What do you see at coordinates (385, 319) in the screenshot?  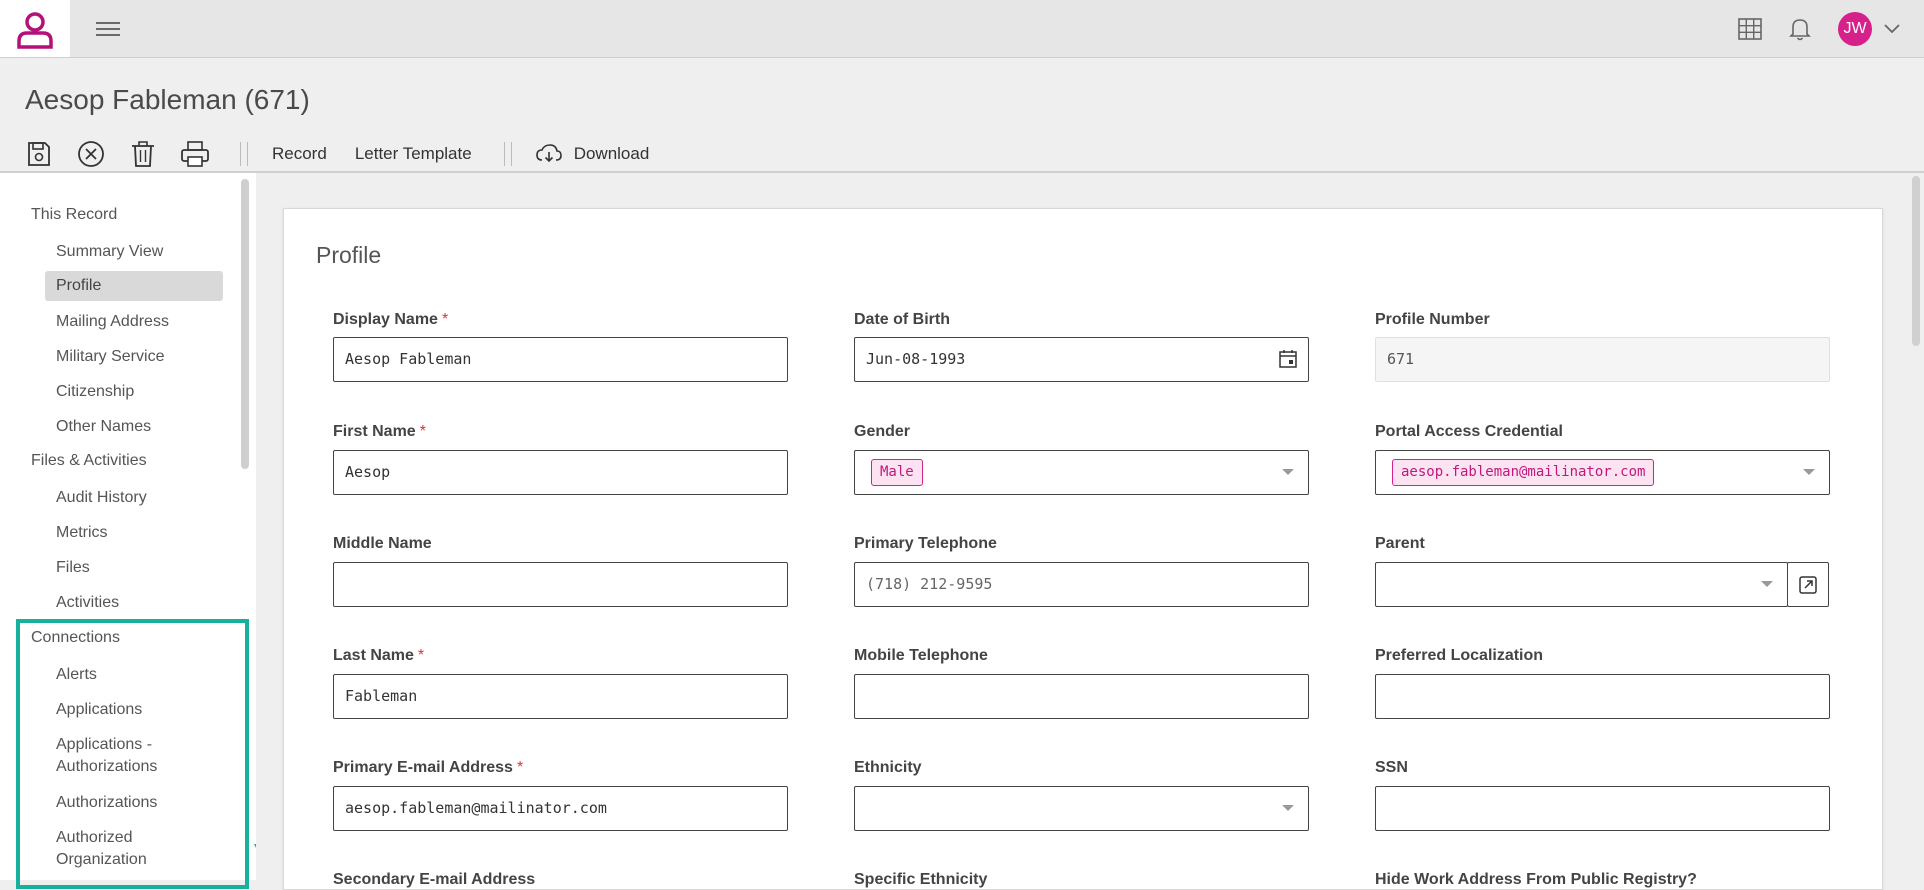 I see `label-text: Display Name` at bounding box center [385, 319].